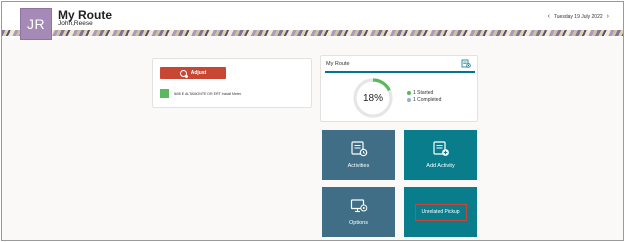  Describe the element at coordinates (358, 166) in the screenshot. I see `activities-label: Activities` at that location.